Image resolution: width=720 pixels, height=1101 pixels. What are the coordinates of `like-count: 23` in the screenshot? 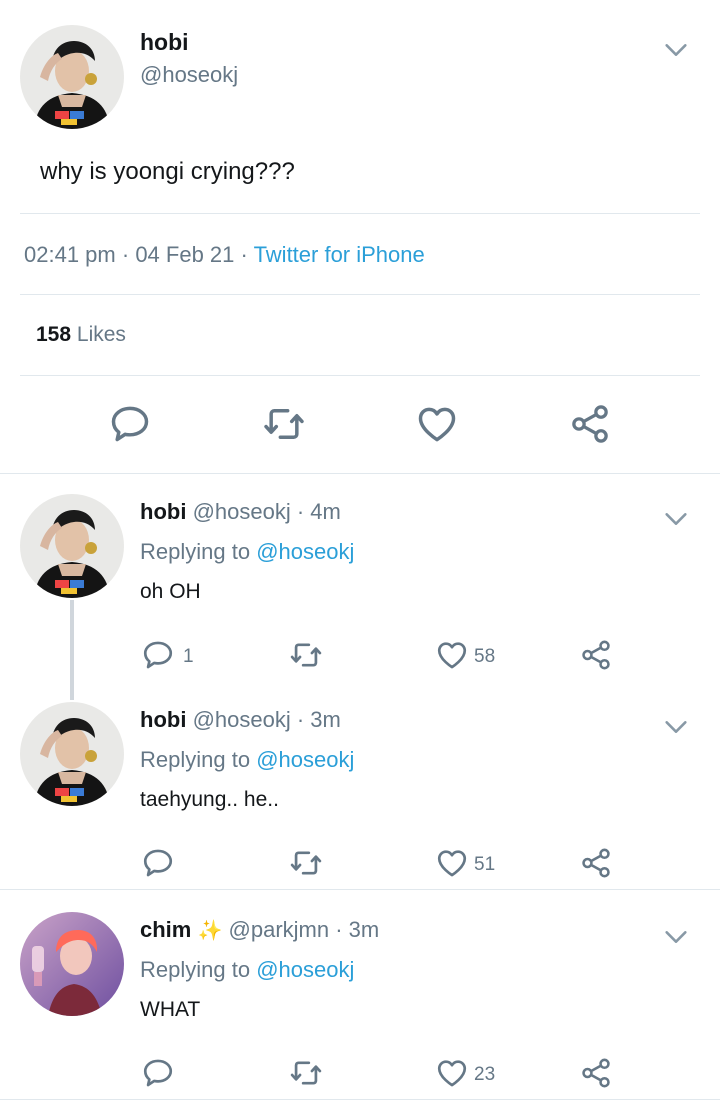 It's located at (485, 1074).